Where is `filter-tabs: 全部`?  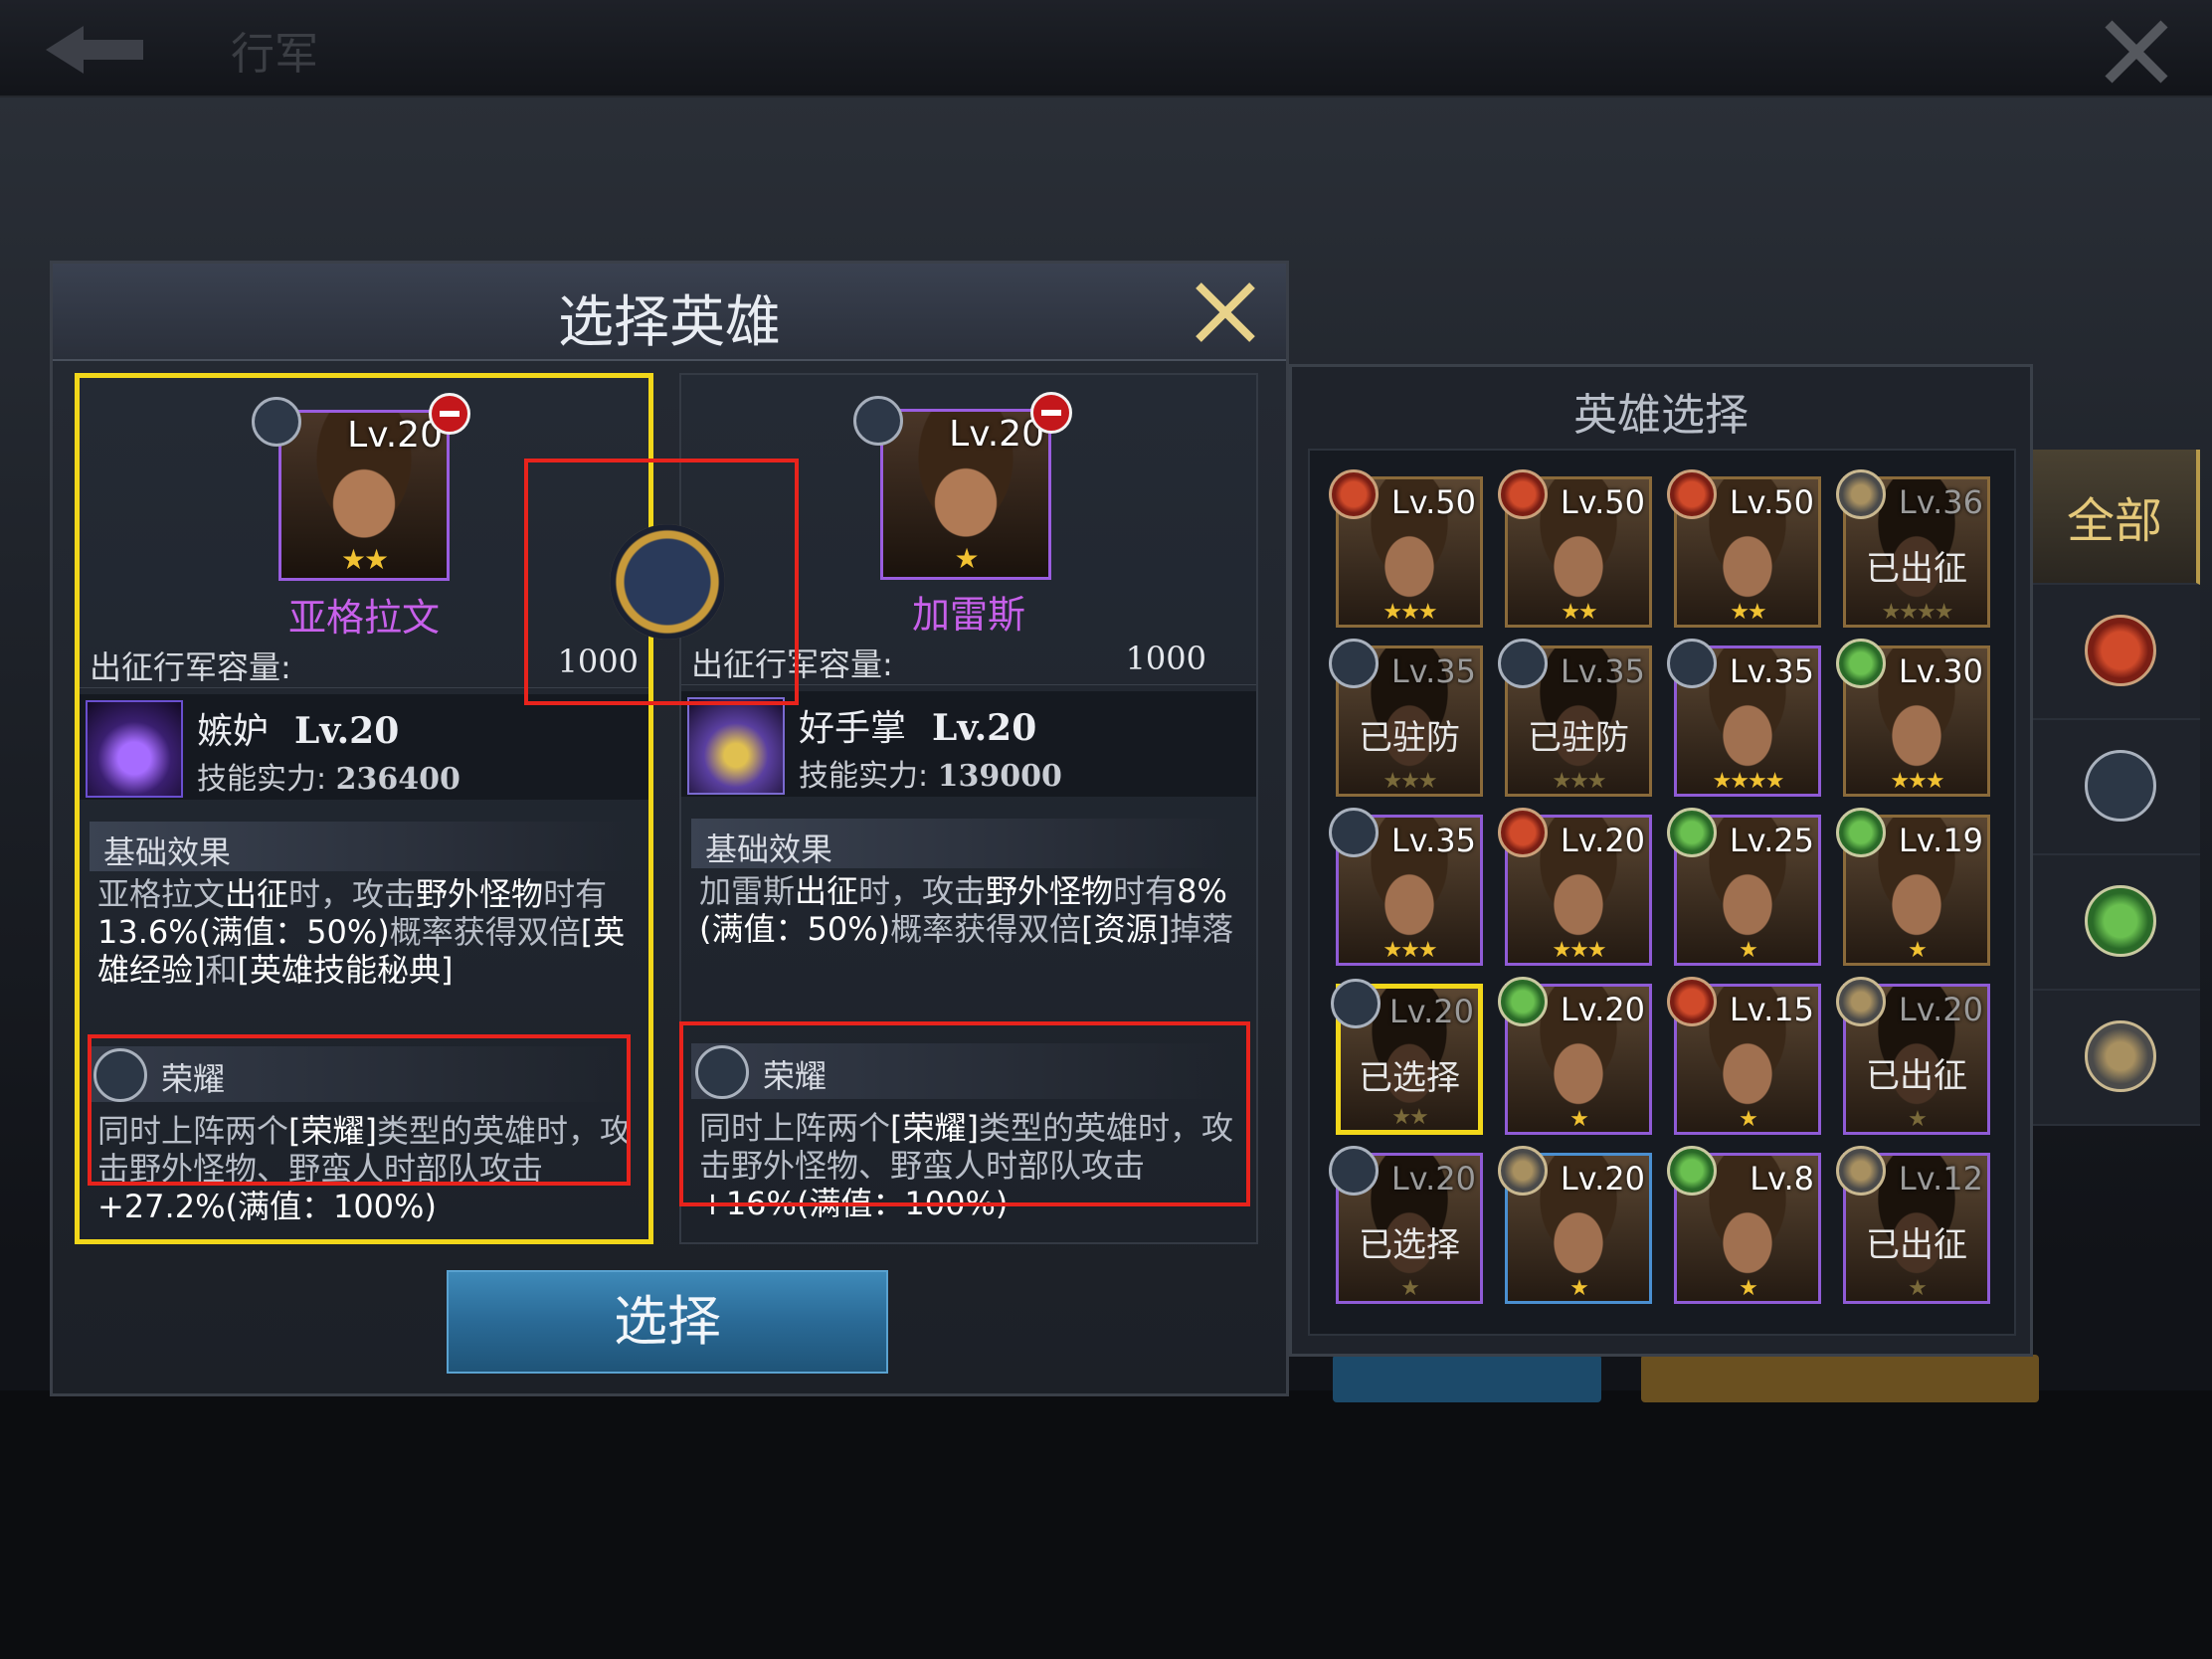 filter-tabs: 全部 is located at coordinates (2116, 788).